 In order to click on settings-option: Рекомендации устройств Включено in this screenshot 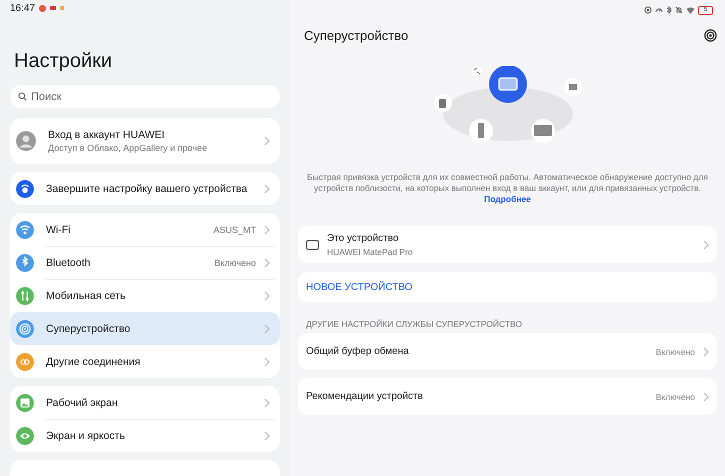, I will do `click(507, 396)`.